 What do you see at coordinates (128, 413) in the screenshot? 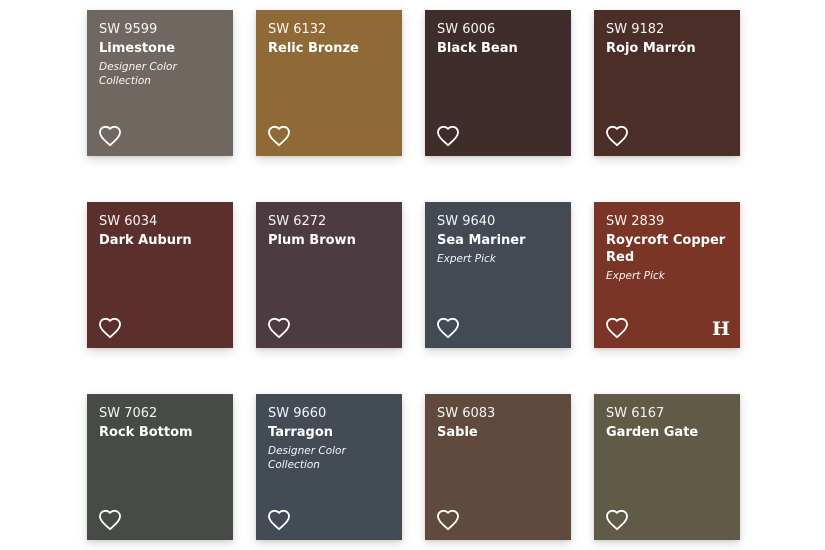
I see `color-code: SW 7062` at bounding box center [128, 413].